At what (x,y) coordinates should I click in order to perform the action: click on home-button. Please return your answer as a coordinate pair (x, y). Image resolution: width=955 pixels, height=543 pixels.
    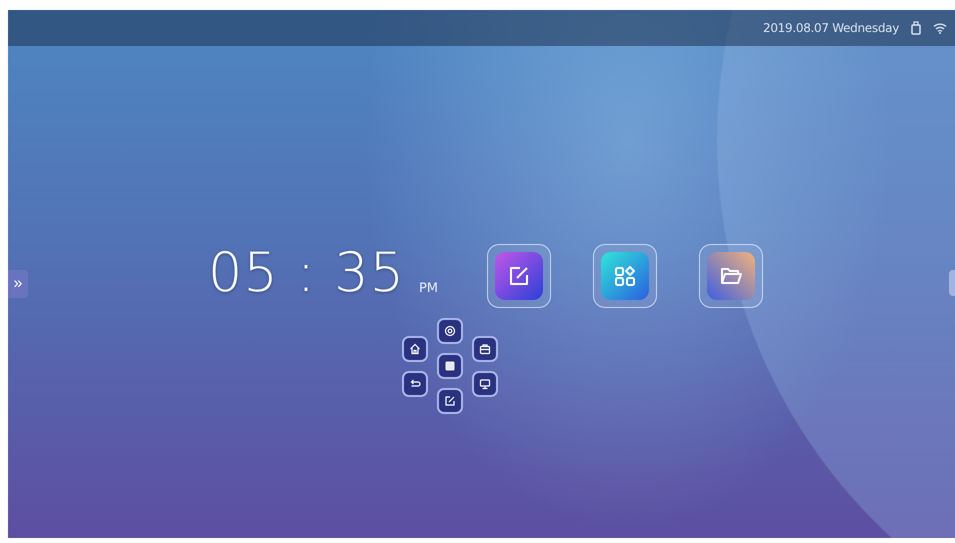
    Looking at the image, I should click on (415, 349).